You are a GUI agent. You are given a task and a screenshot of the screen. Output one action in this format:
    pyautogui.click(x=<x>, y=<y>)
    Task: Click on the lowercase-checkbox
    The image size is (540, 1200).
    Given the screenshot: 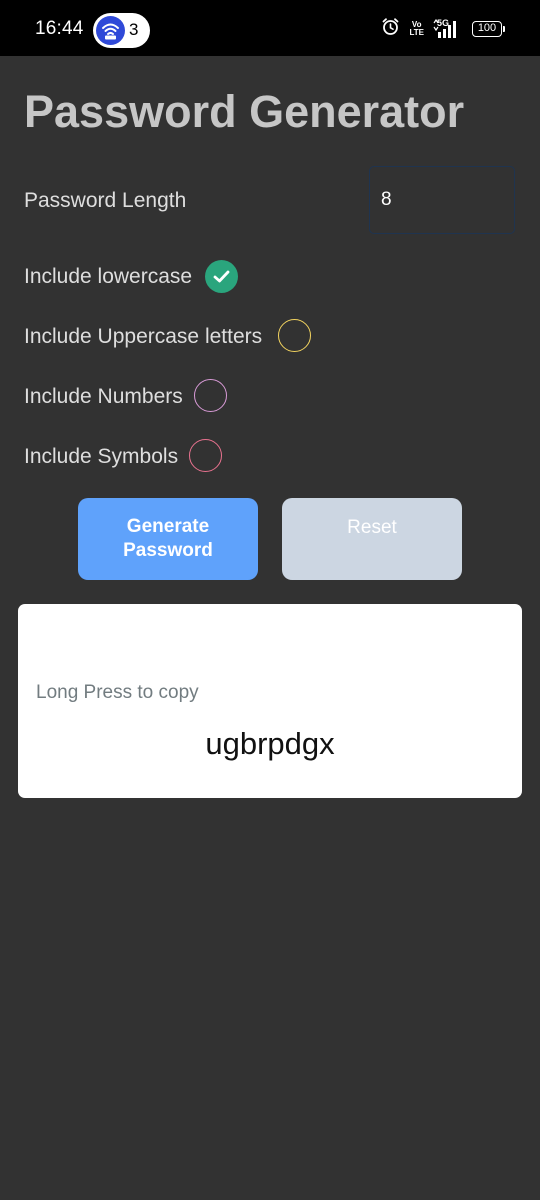 What is the action you would take?
    pyautogui.click(x=221, y=276)
    